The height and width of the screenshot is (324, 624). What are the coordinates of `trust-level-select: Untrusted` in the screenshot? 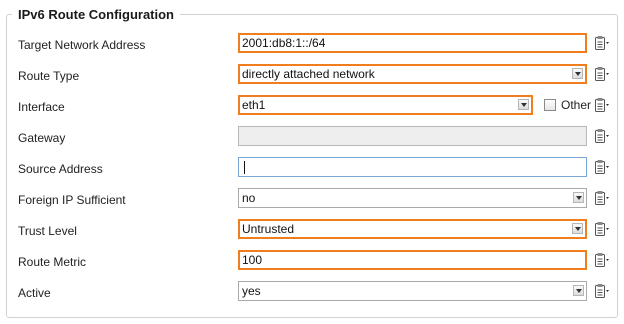 It's located at (412, 229).